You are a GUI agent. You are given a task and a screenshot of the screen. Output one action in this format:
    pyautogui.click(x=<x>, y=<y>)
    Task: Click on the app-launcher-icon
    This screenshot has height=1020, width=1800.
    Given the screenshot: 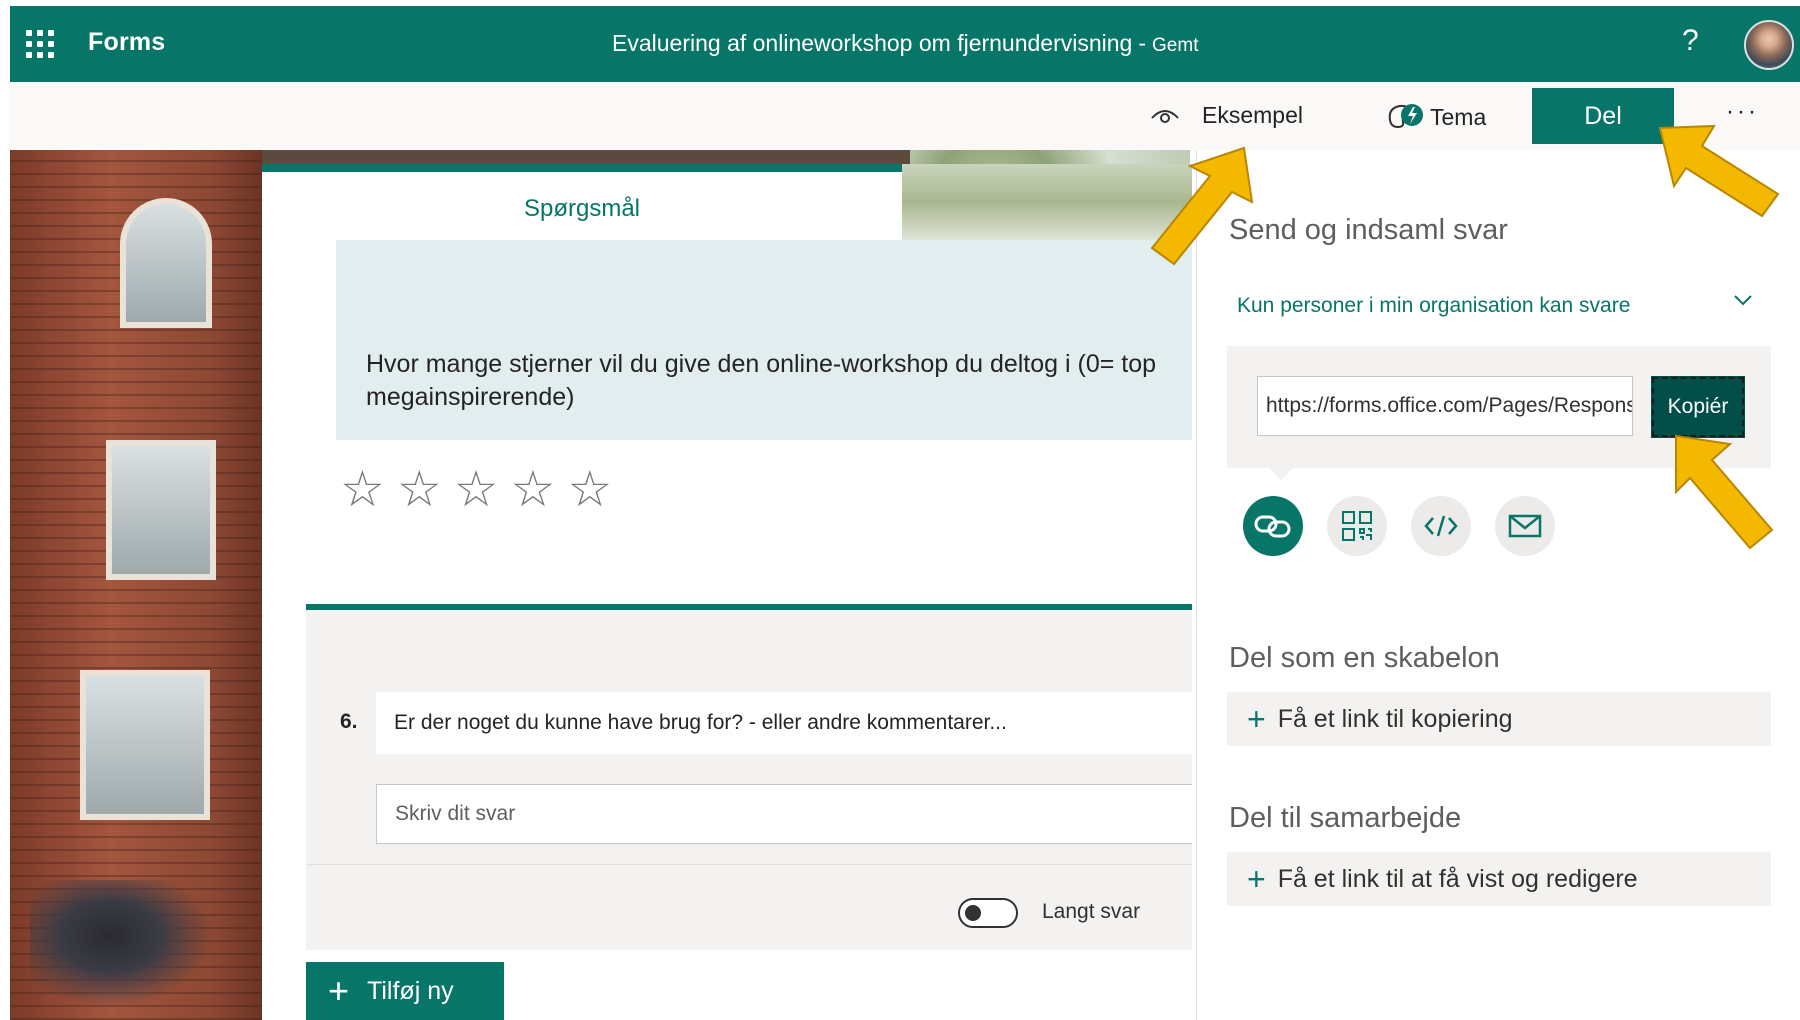 What is the action you would take?
    pyautogui.click(x=40, y=44)
    